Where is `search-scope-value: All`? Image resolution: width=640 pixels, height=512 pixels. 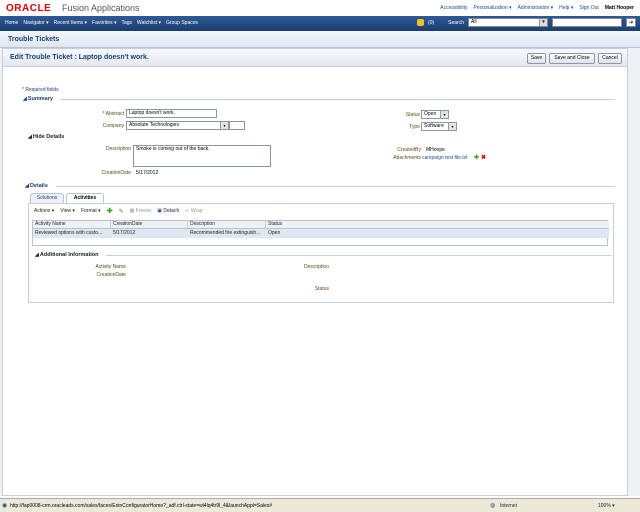 search-scope-value: All is located at coordinates (474, 22).